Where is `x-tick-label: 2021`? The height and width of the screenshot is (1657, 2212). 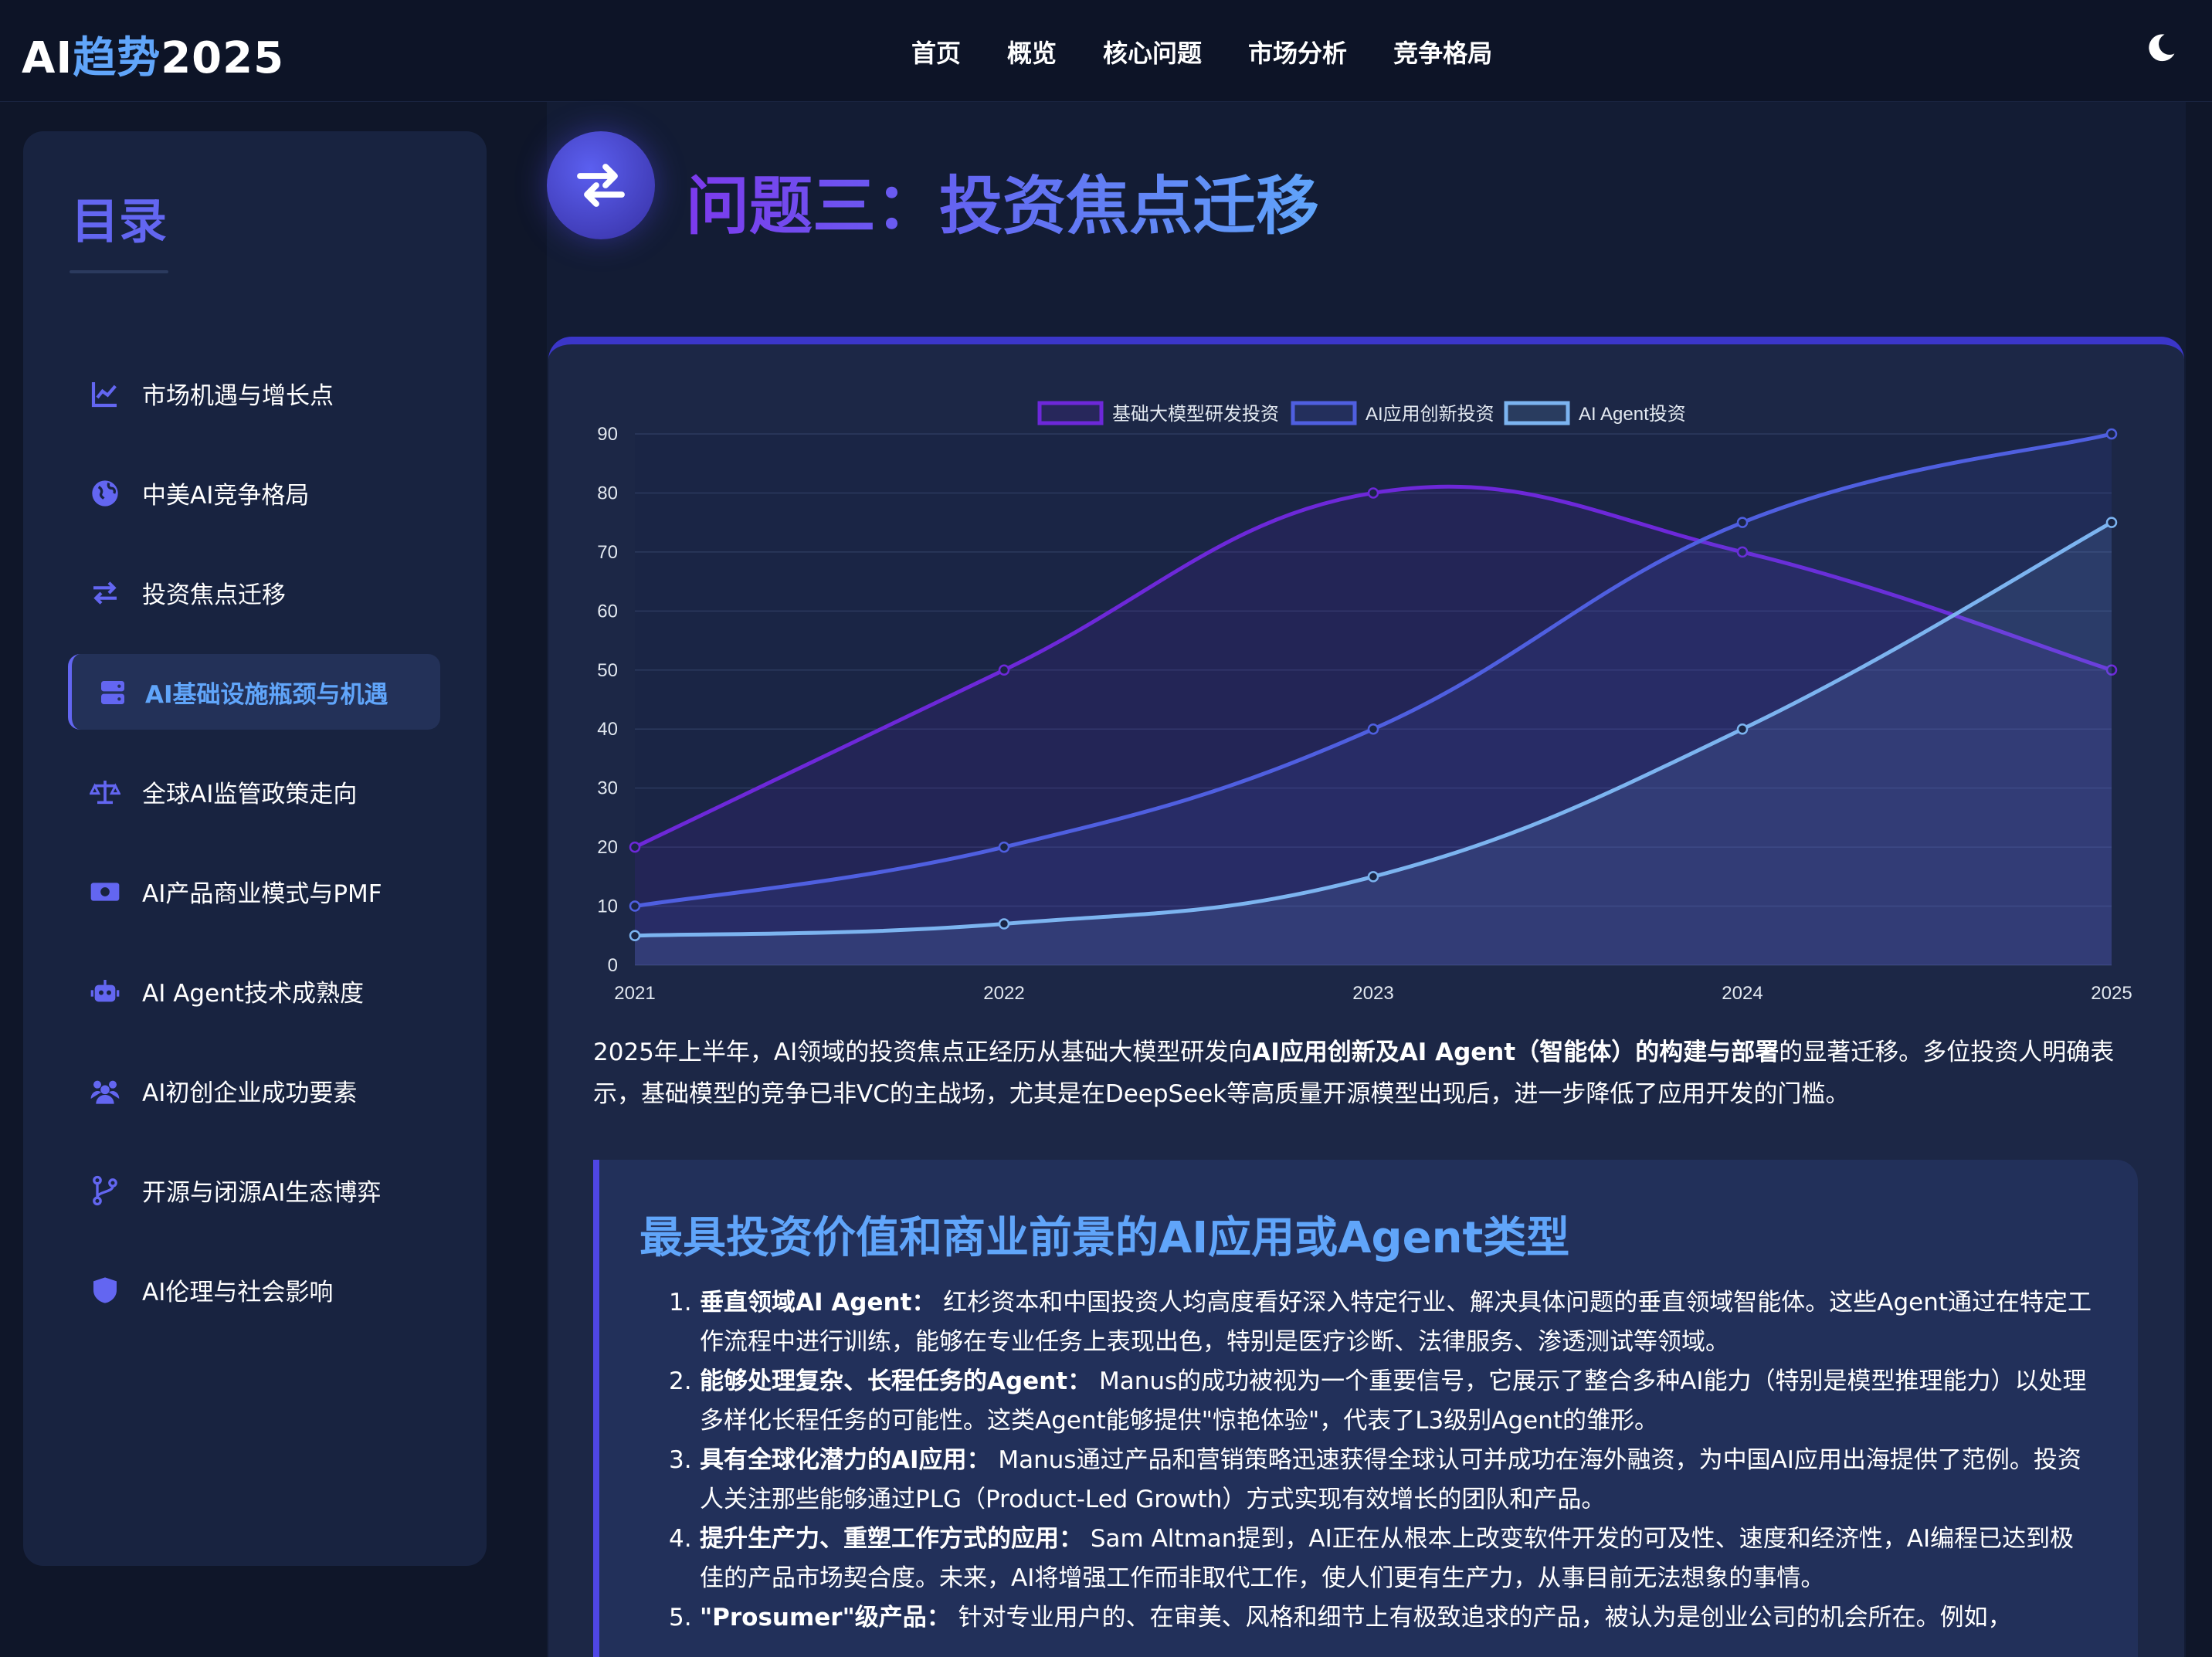
x-tick-label: 2021 is located at coordinates (634, 993).